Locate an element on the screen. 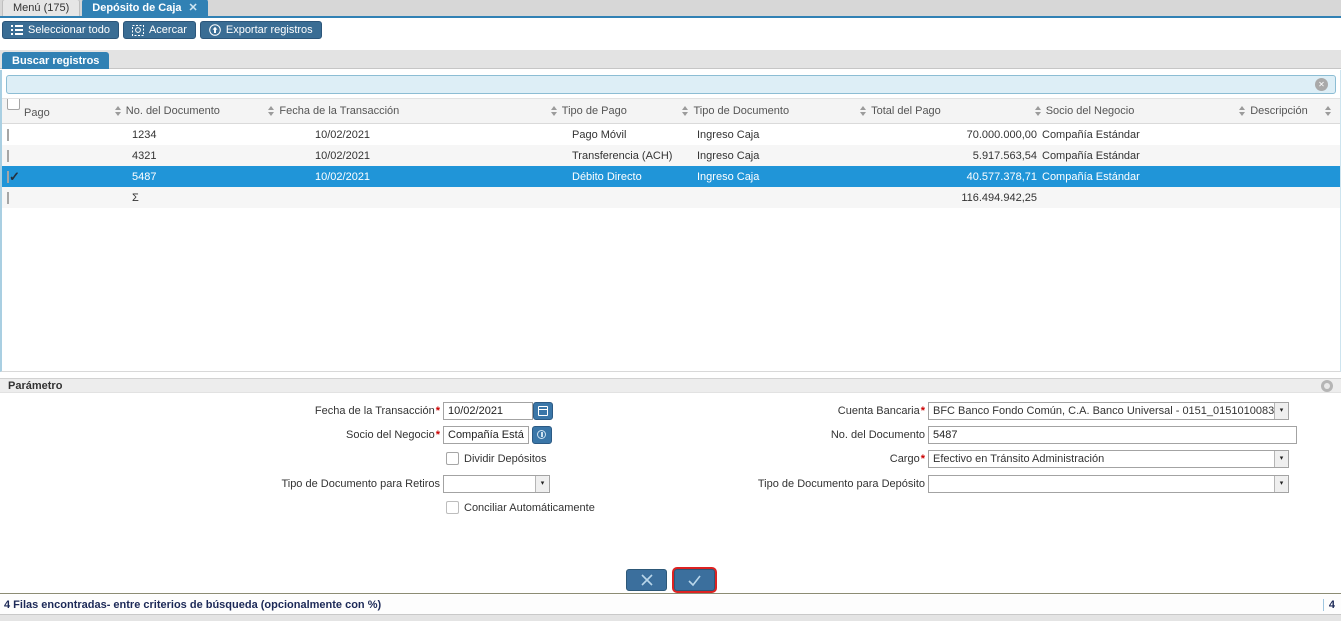  cell-total: 5.917.563,54 is located at coordinates (1004, 155).